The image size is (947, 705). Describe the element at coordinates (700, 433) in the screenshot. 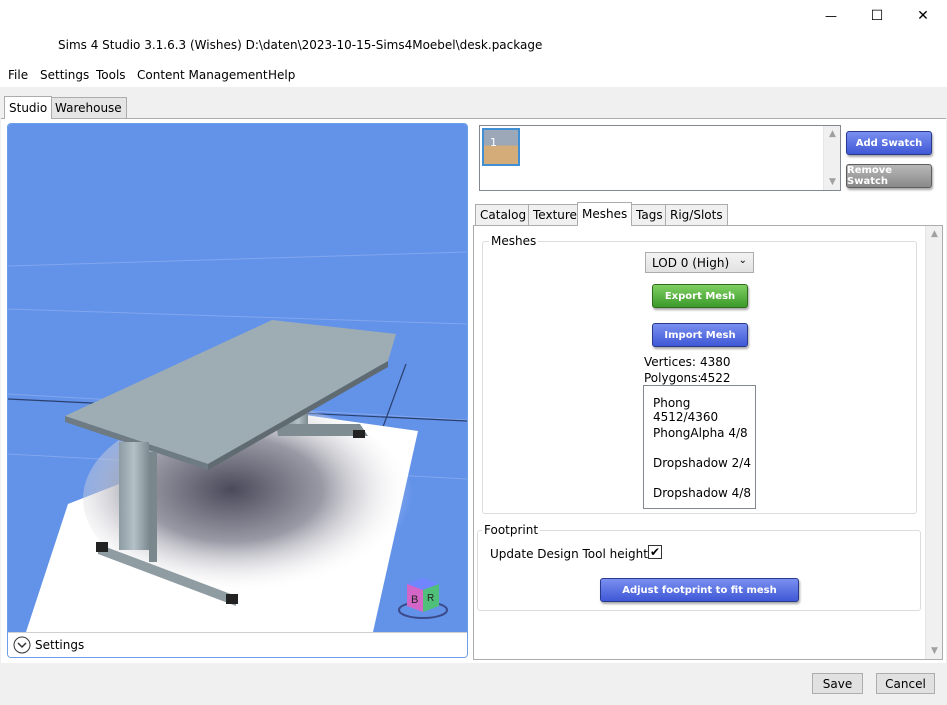

I see `list-item: PhongAlpha 4/8` at that location.